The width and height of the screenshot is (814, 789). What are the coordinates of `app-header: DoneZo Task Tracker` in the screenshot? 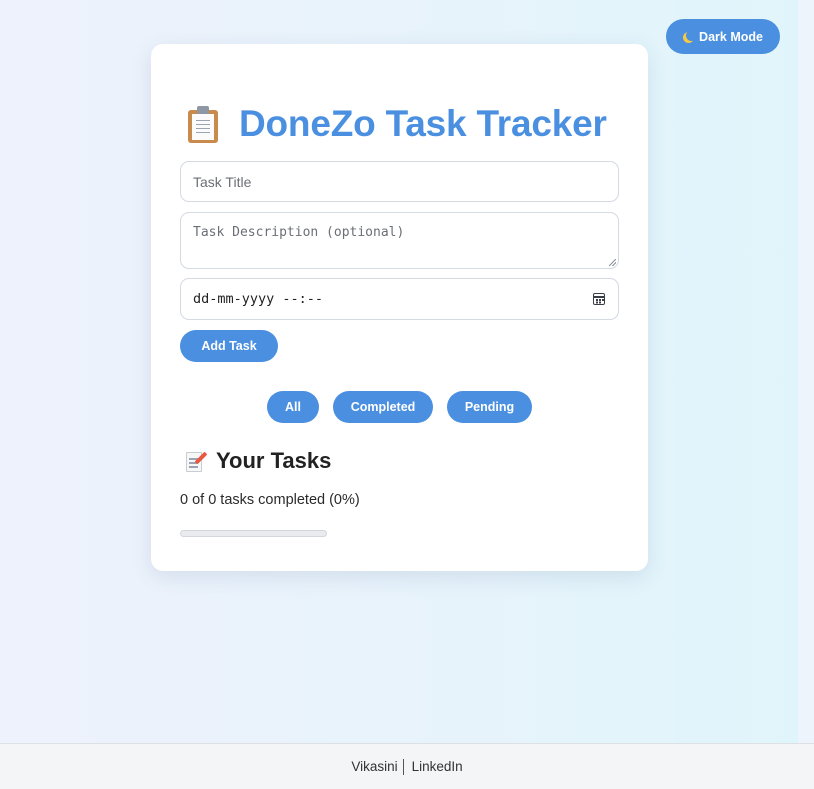 It's located at (397, 124).